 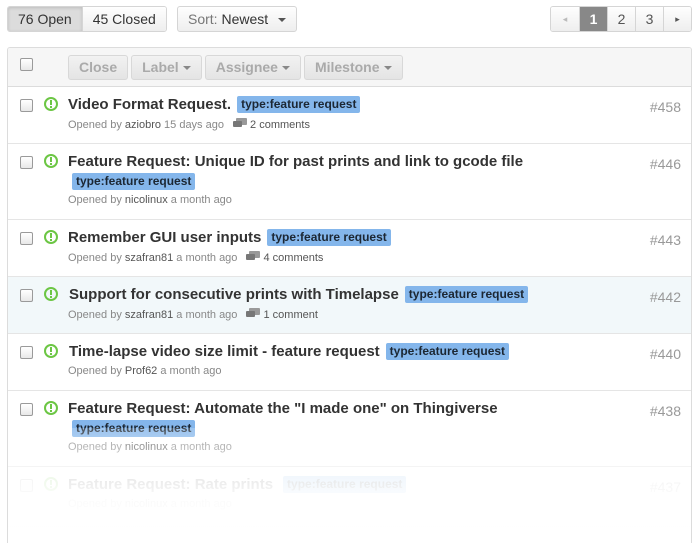 I want to click on issue-meta: Opened by Prof62 a month ago, so click(x=145, y=371).